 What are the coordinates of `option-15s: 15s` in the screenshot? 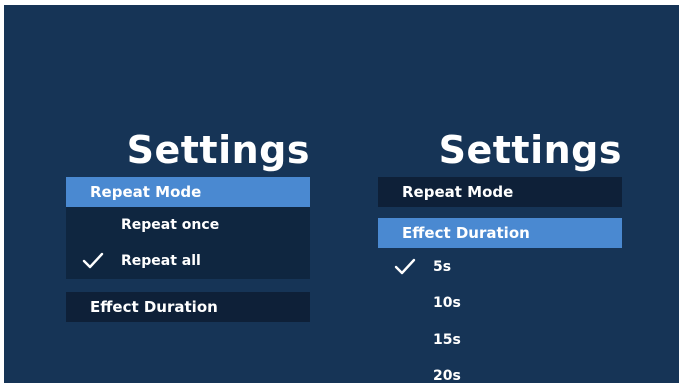 It's located at (500, 340).